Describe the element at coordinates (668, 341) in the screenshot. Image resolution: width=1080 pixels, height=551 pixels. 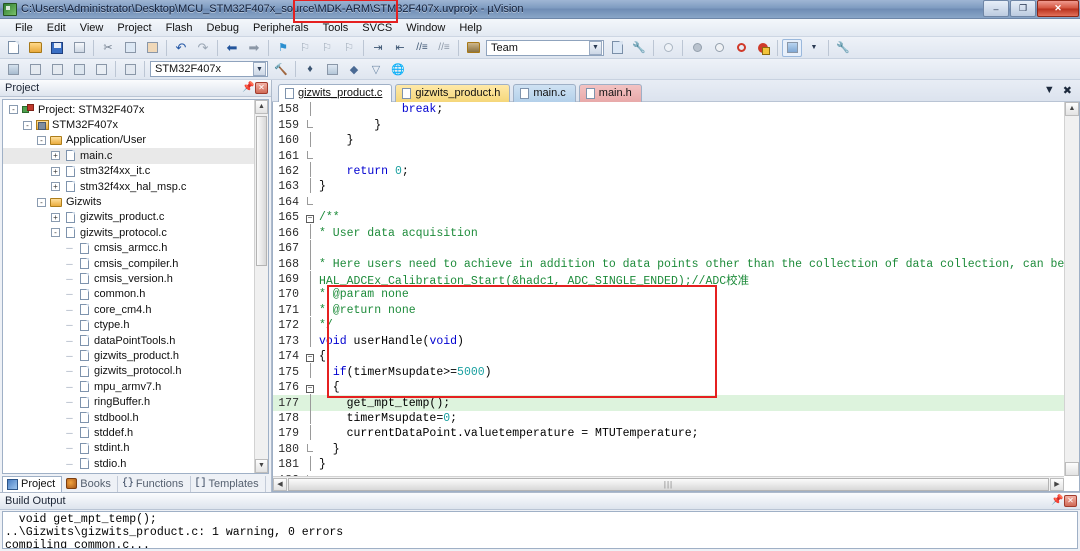
I see `code-line: 173 void userHandle(void)` at that location.